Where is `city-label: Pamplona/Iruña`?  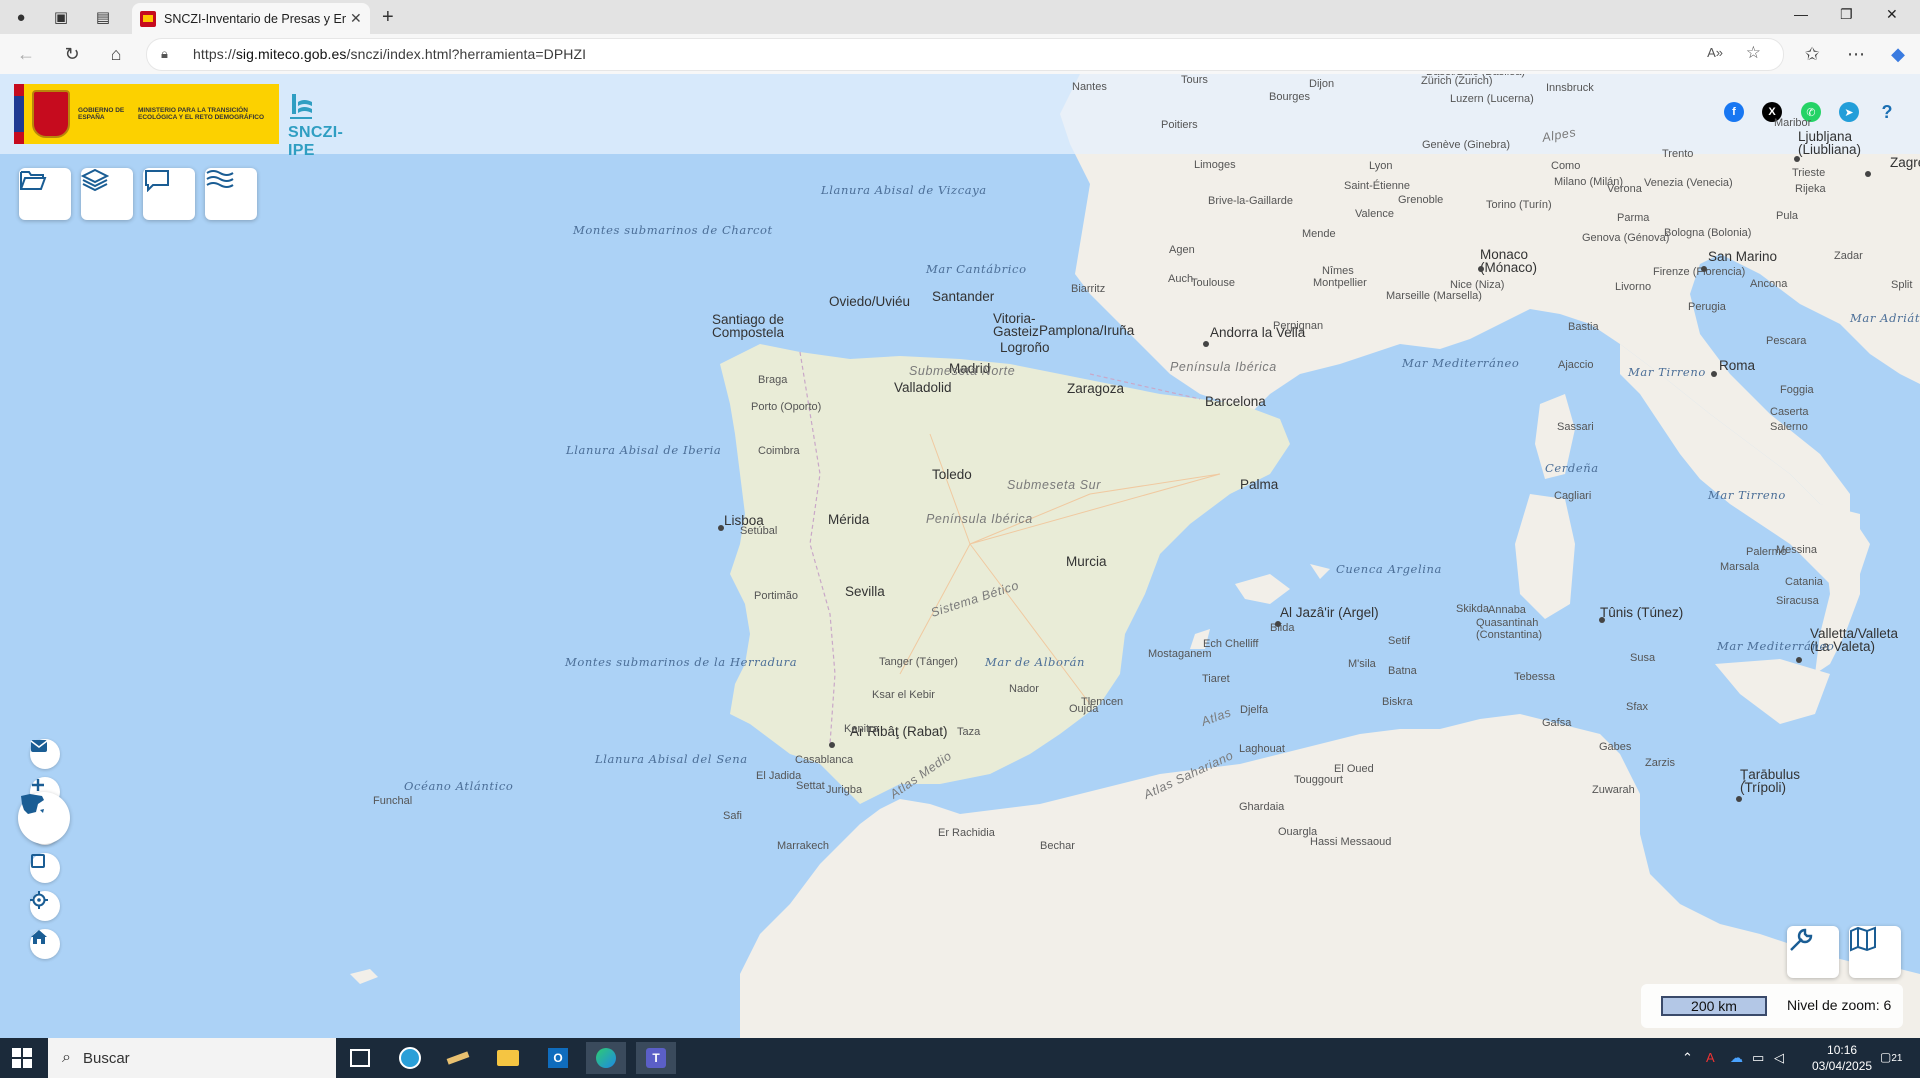 city-label: Pamplona/Iruña is located at coordinates (1087, 330).